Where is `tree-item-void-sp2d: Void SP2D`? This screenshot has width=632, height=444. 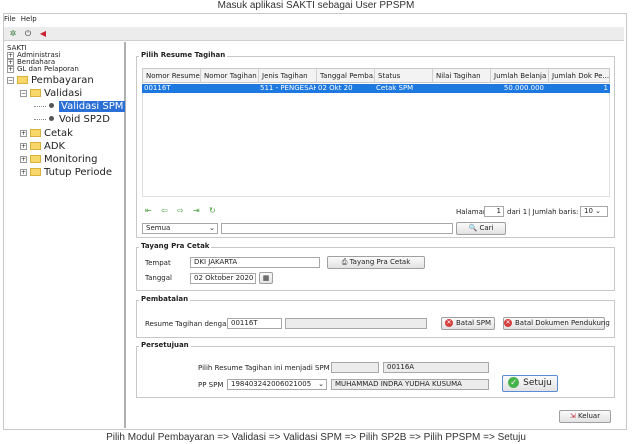
tree-item-void-sp2d: Void SP2D is located at coordinates (72, 119).